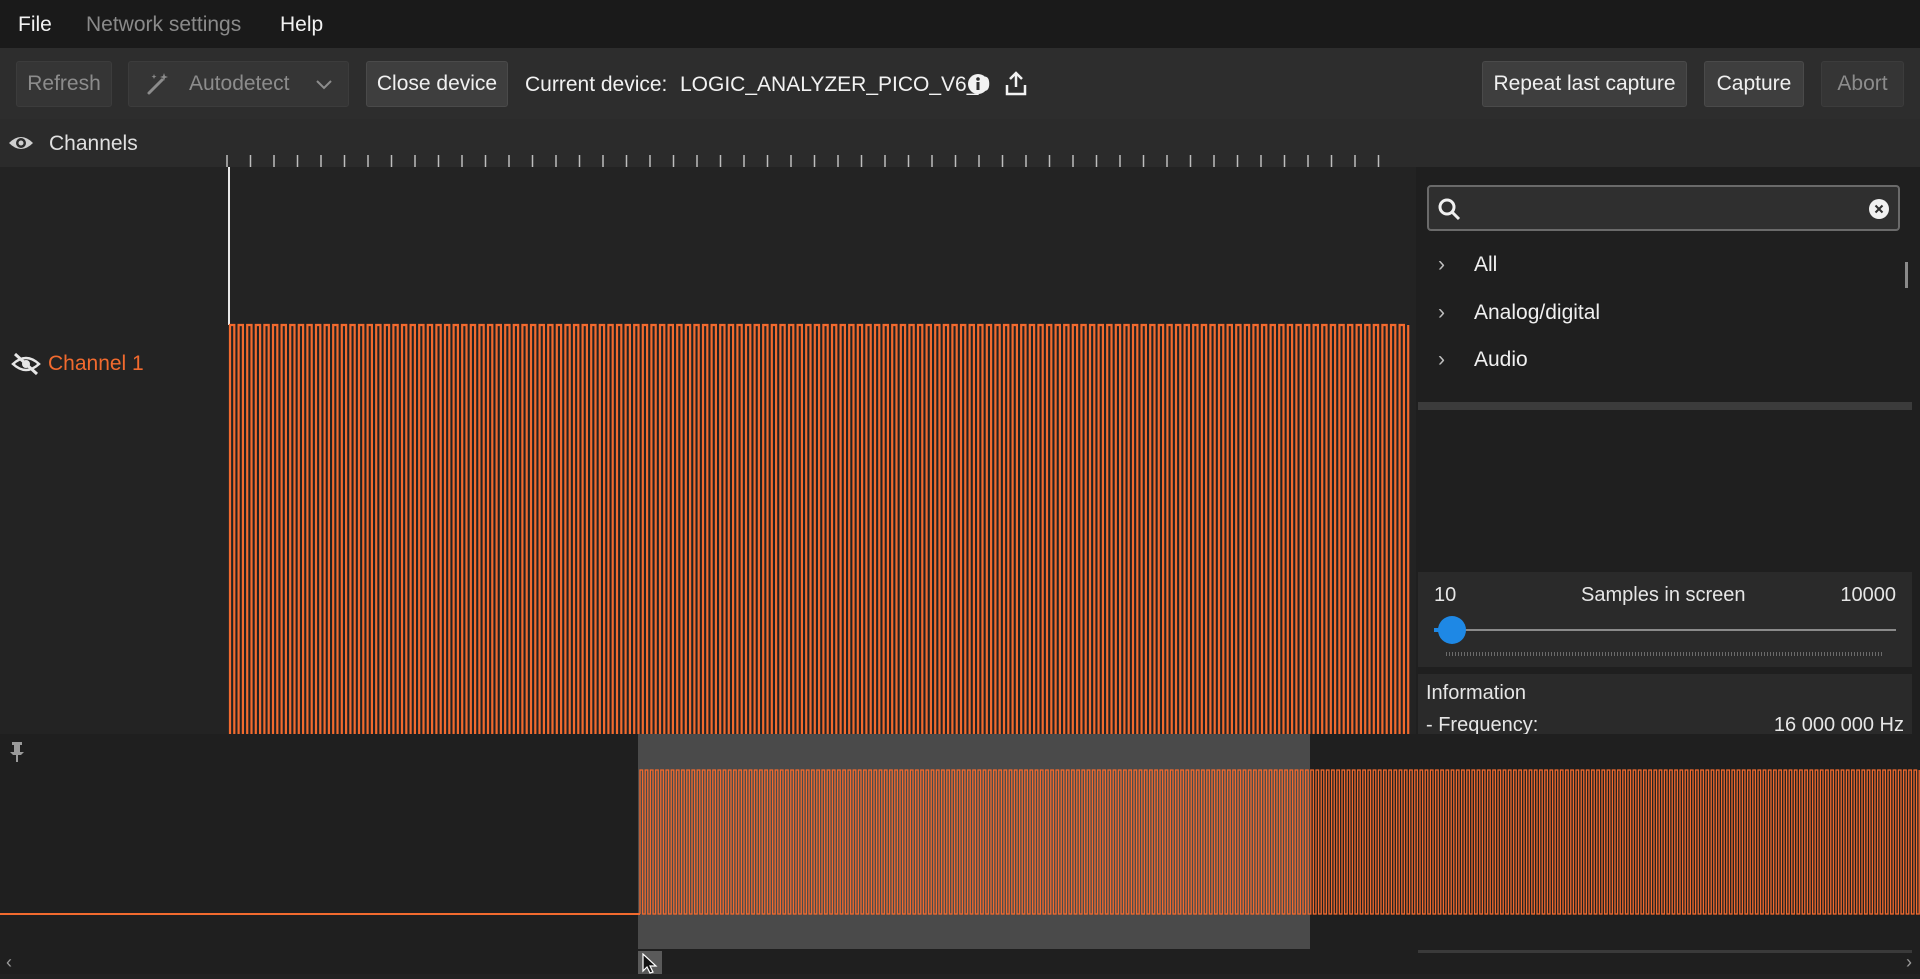 The image size is (1920, 979). I want to click on eye-off-icon, so click(26, 366).